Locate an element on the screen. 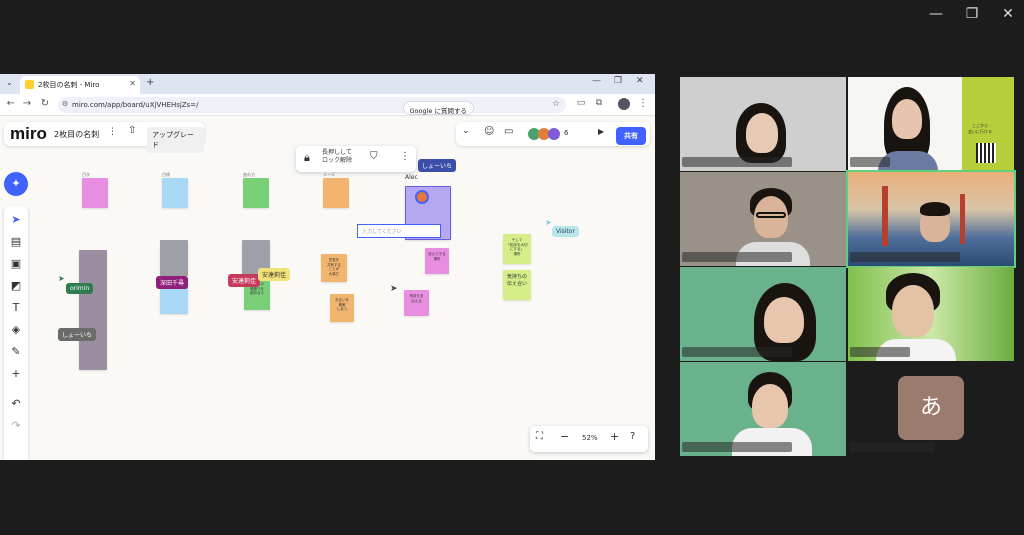 The width and height of the screenshot is (1024, 535). export-icon: ⇧ is located at coordinates (132, 130).